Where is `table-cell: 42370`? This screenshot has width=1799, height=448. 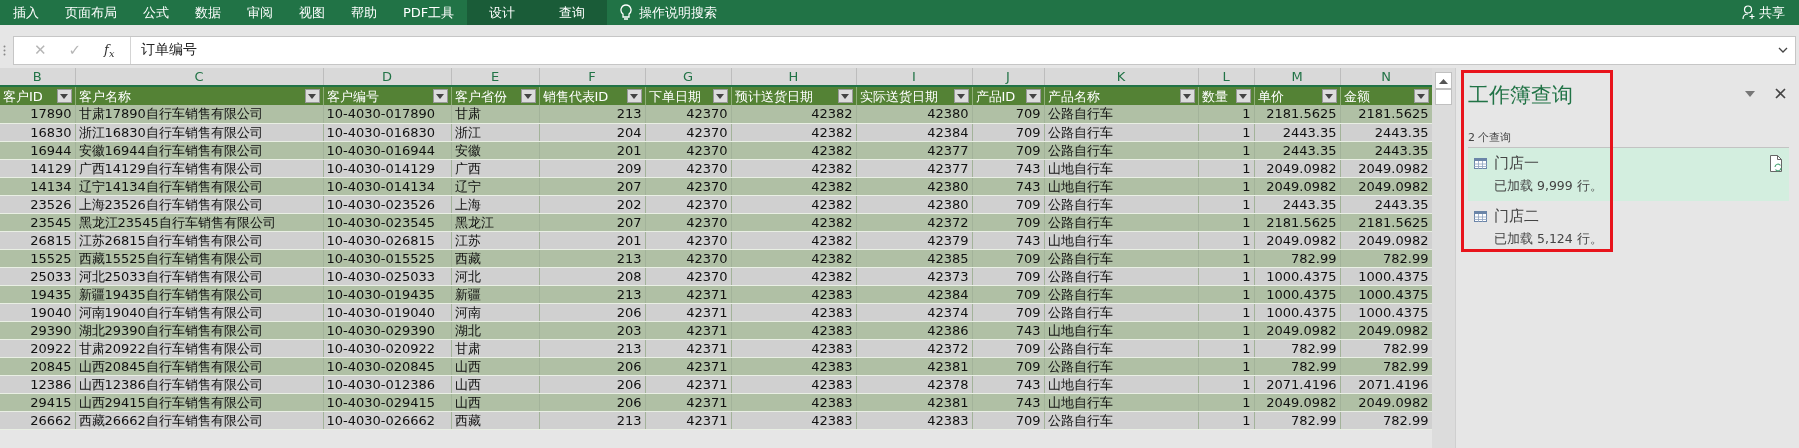
table-cell: 42370 is located at coordinates (688, 114).